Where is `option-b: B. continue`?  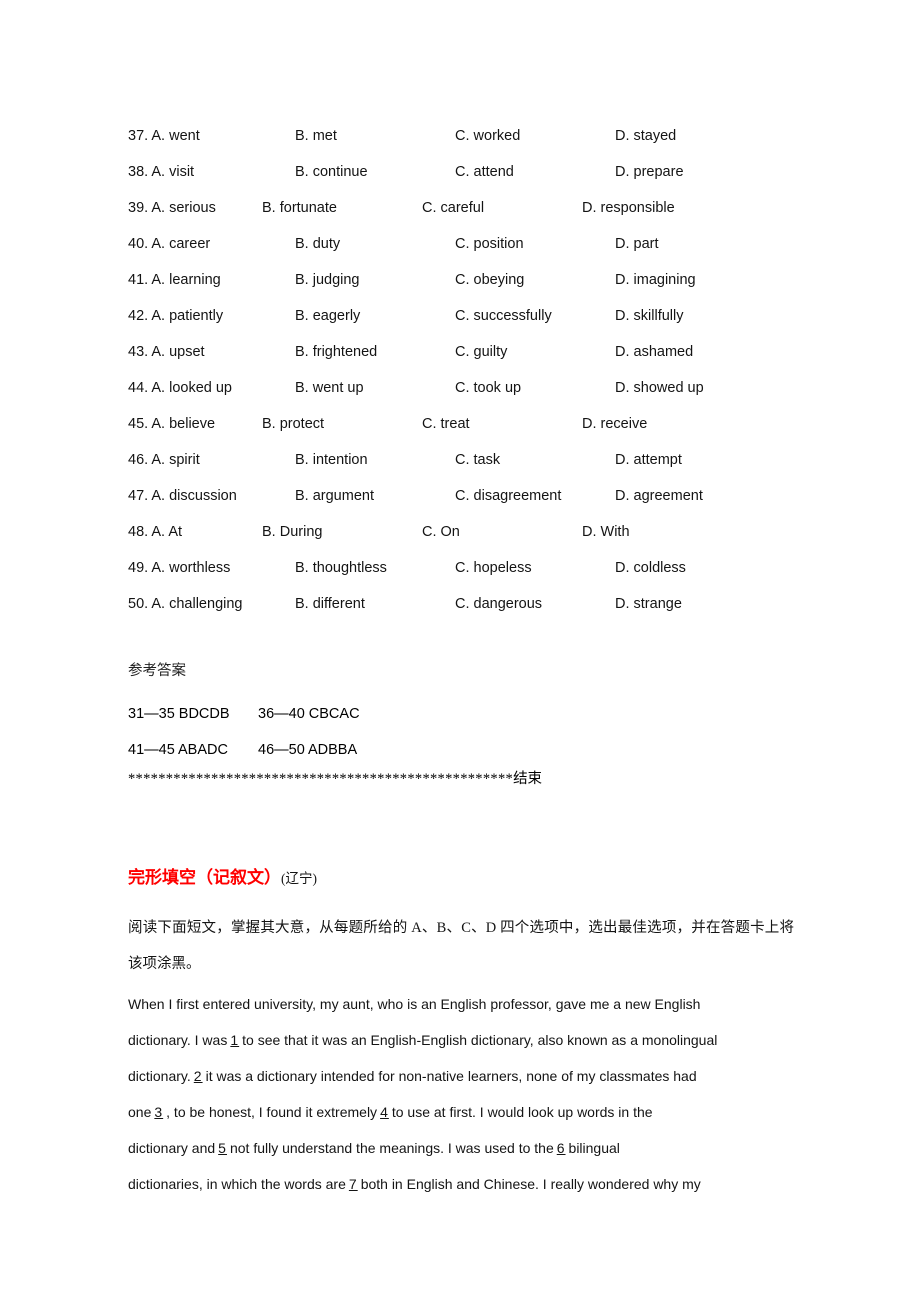 option-b: B. continue is located at coordinates (331, 172).